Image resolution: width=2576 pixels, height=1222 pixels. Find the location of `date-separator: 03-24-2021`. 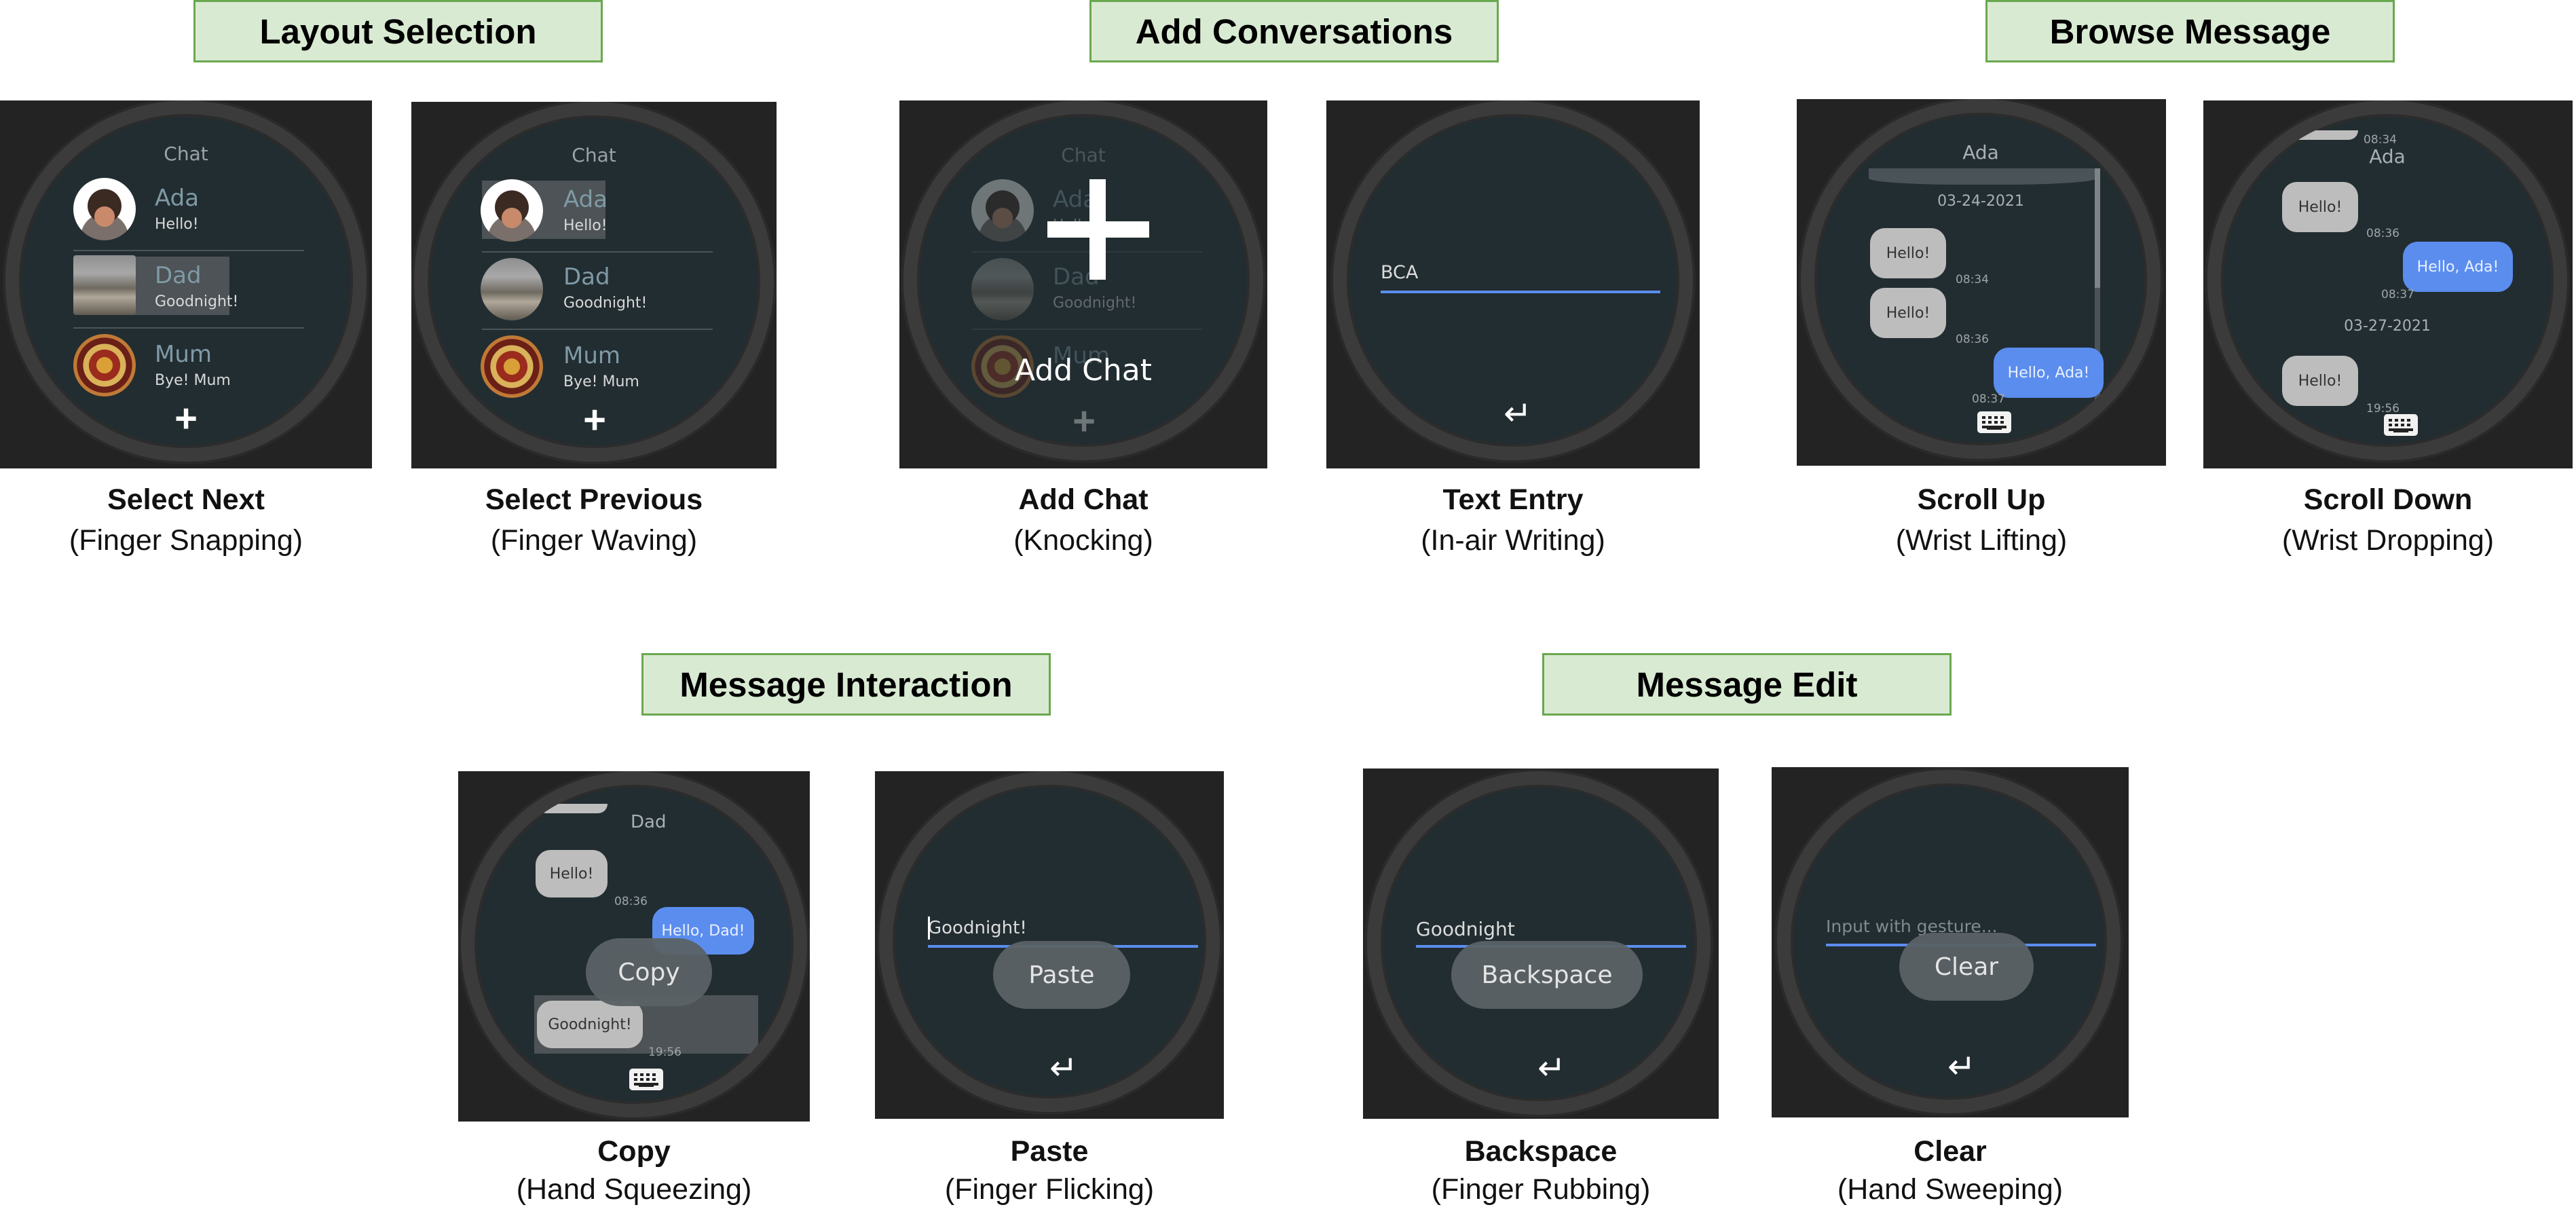

date-separator: 03-24-2021 is located at coordinates (1981, 201).